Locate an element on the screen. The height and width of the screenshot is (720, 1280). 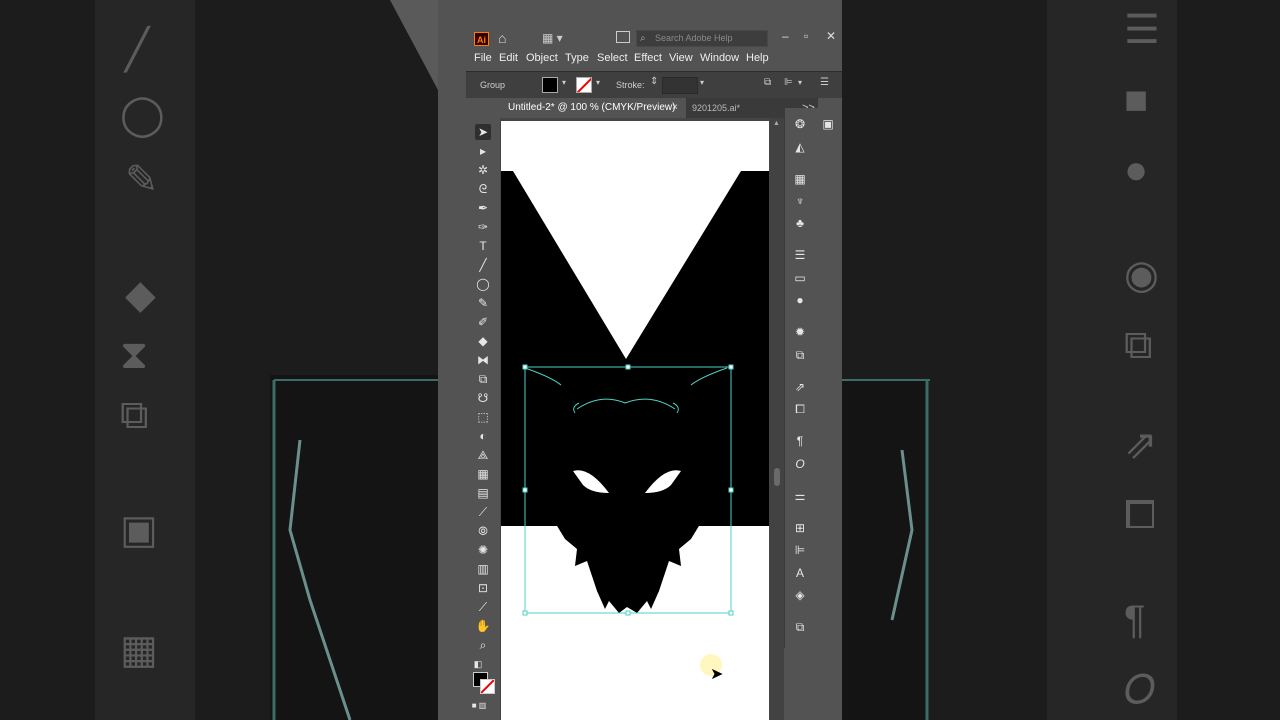
align-dropdown-icon: ▾ is located at coordinates (800, 82).